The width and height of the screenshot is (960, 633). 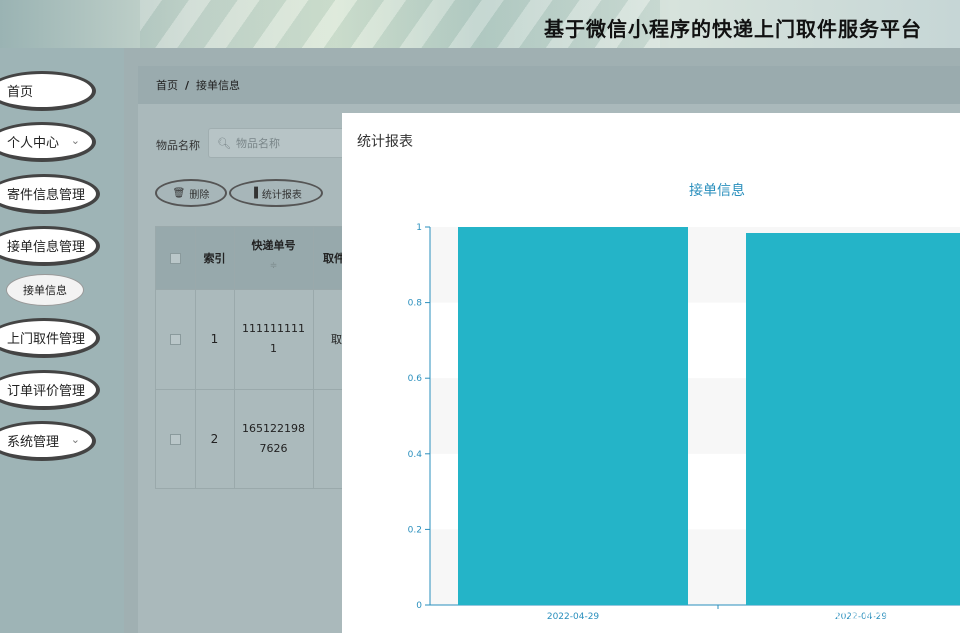 What do you see at coordinates (33, 442) in the screenshot?
I see `sidebar-item-label: 系统管理` at bounding box center [33, 442].